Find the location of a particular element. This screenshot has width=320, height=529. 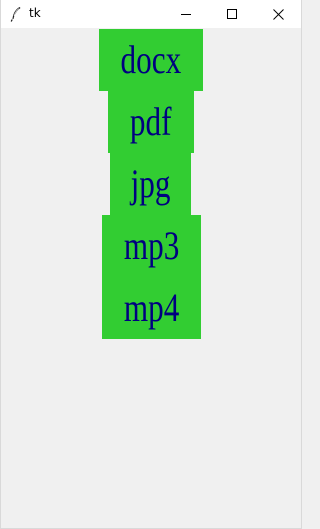

mp4-button-label: mp4 is located at coordinates (151, 307).